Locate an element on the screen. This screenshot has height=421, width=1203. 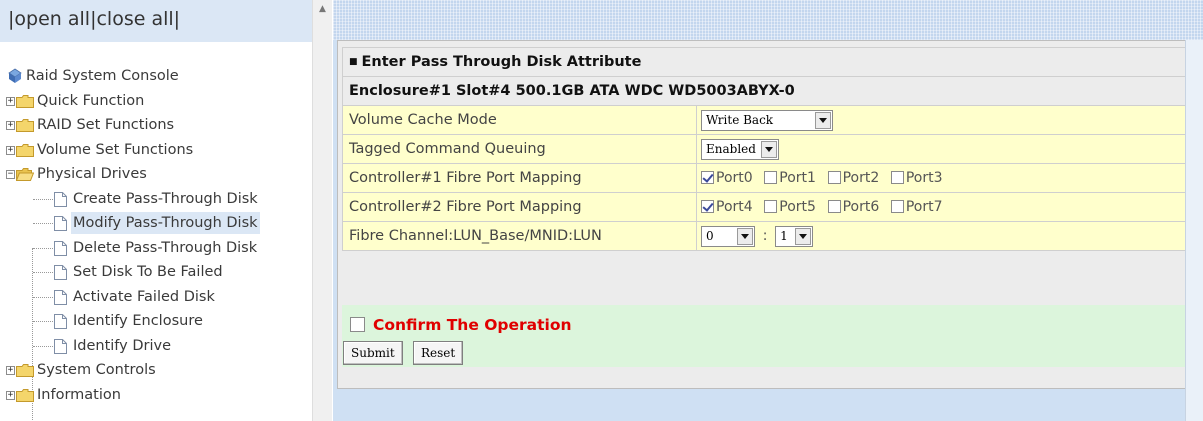
tree-root: Raid System Console is located at coordinates (158, 76).